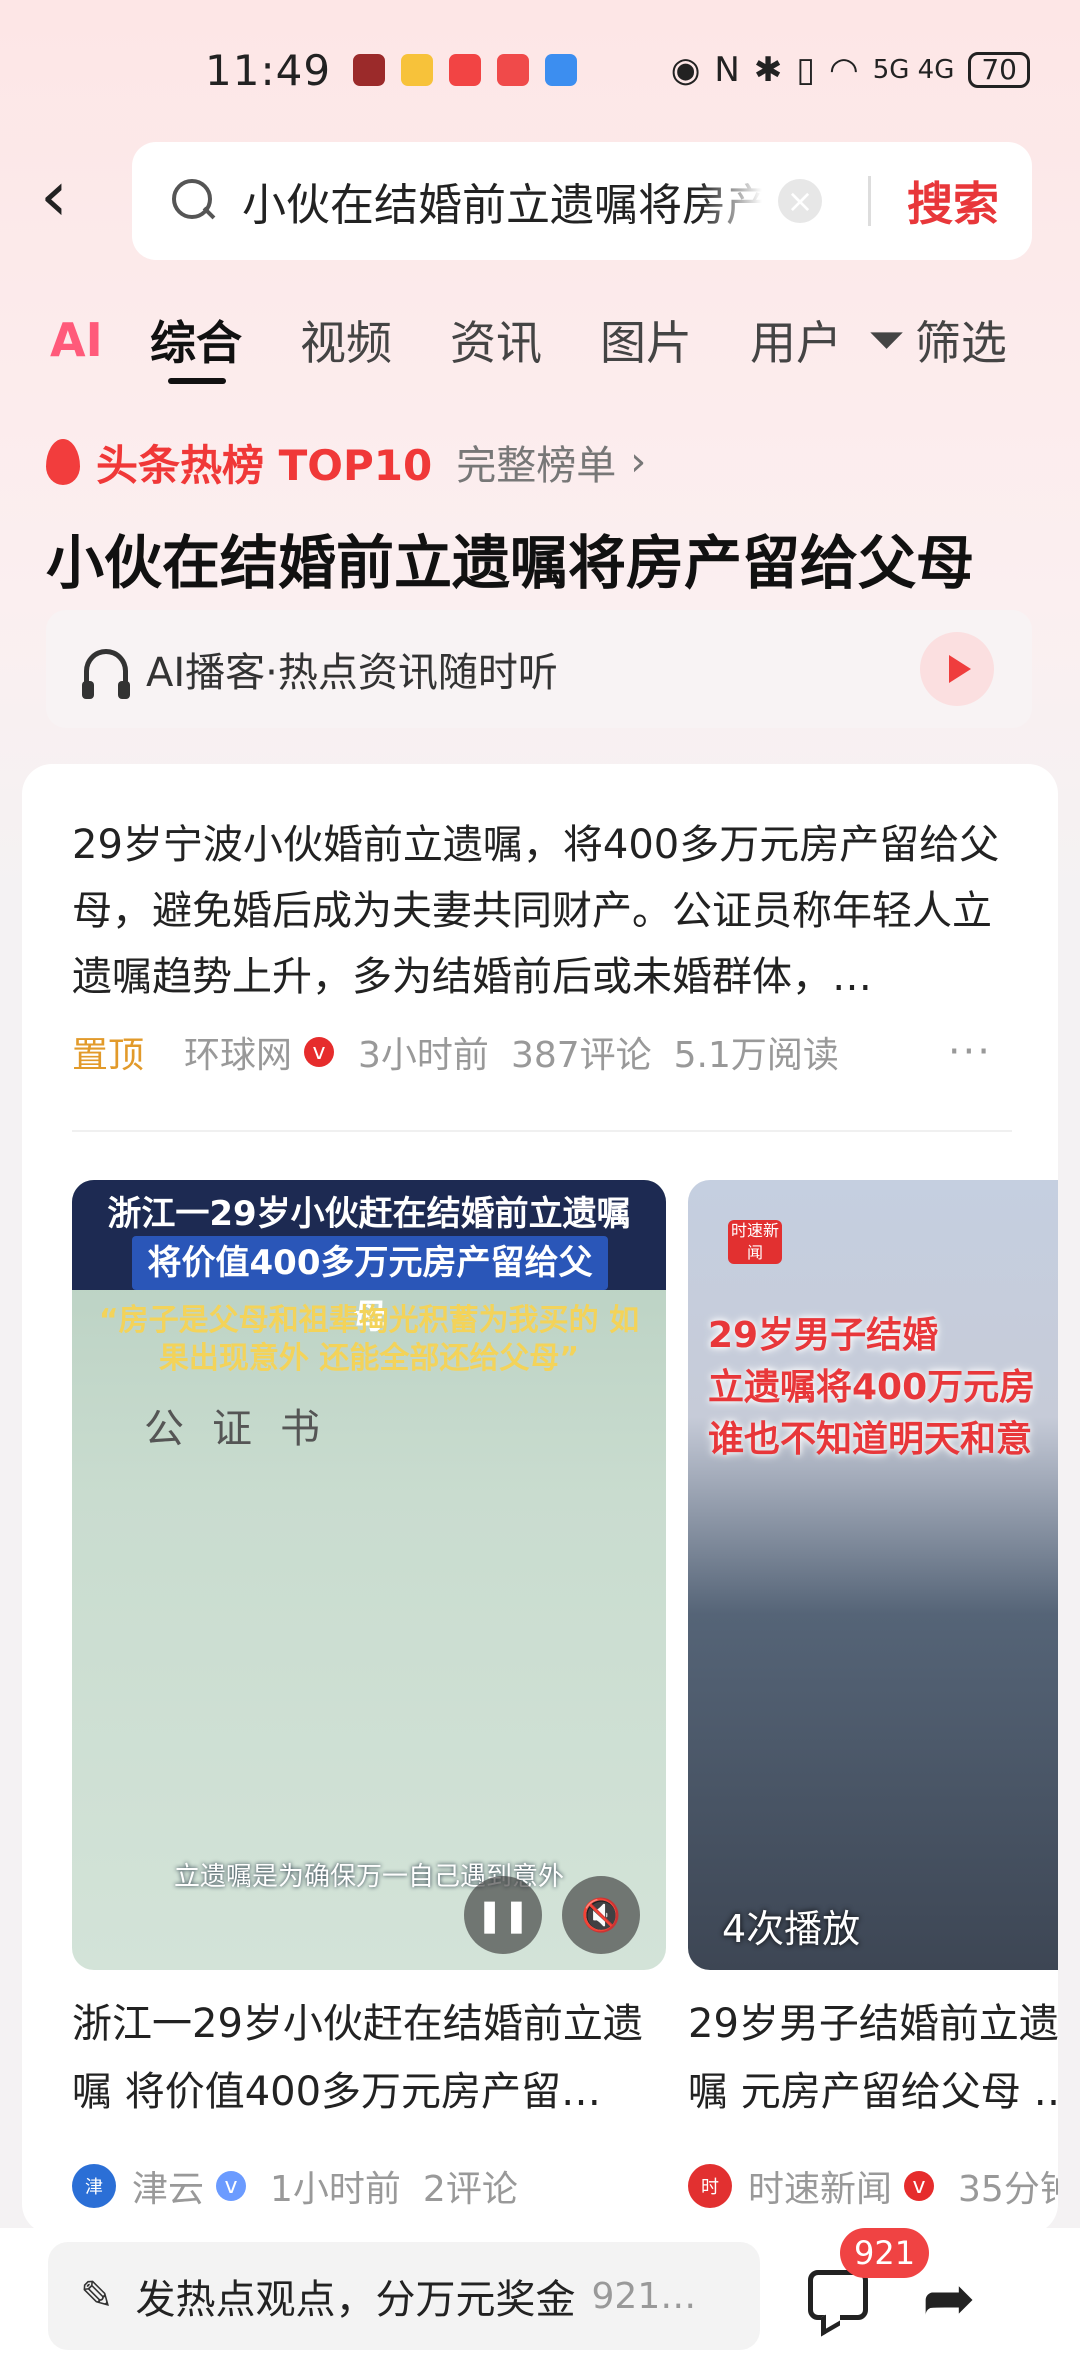 The height and width of the screenshot is (2376, 1080). What do you see at coordinates (502, 201) in the screenshot?
I see `search-input: 小伙在结婚前立遗嘱将房产留给父母` at bounding box center [502, 201].